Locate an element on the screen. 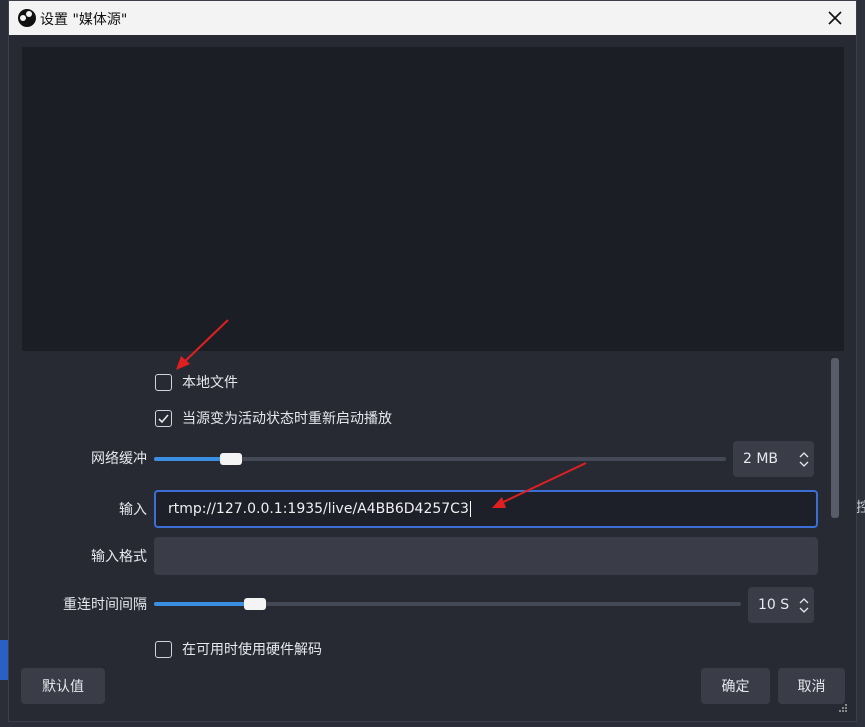 This screenshot has width=865, height=727. main-window-edge-text: 控 is located at coordinates (860, 508).